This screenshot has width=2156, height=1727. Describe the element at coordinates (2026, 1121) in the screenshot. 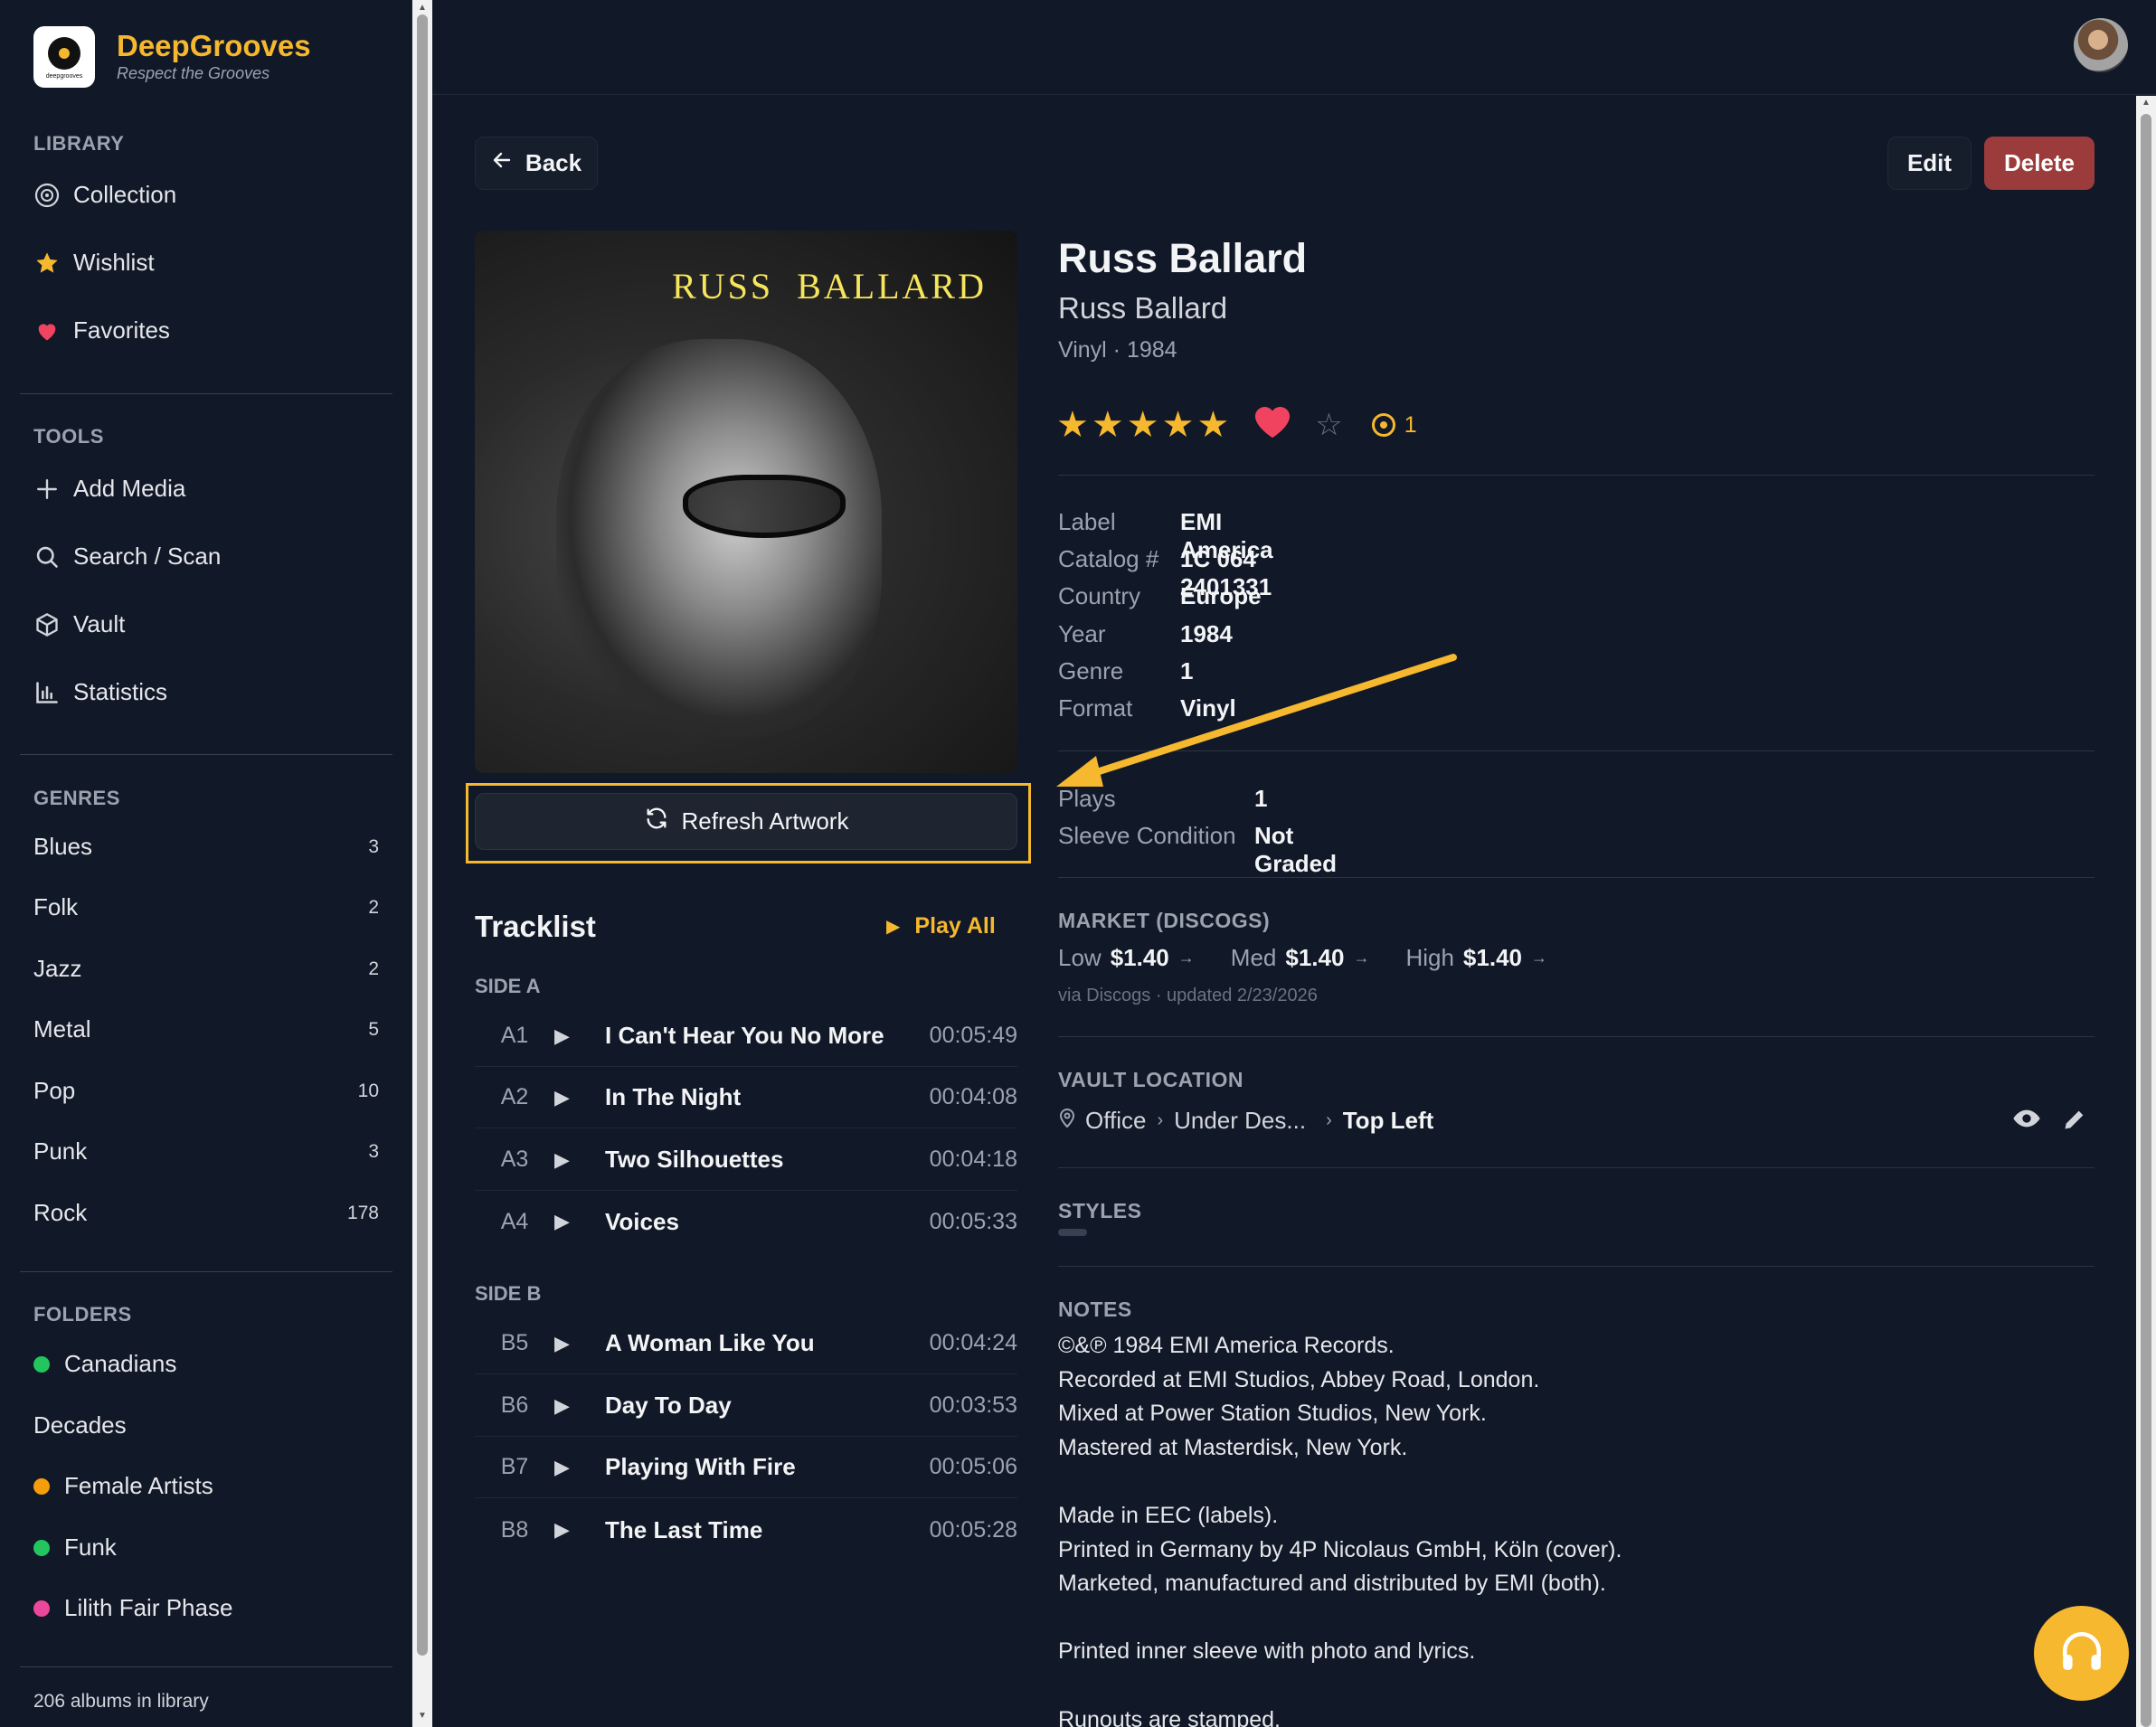

I see `eye-icon` at that location.